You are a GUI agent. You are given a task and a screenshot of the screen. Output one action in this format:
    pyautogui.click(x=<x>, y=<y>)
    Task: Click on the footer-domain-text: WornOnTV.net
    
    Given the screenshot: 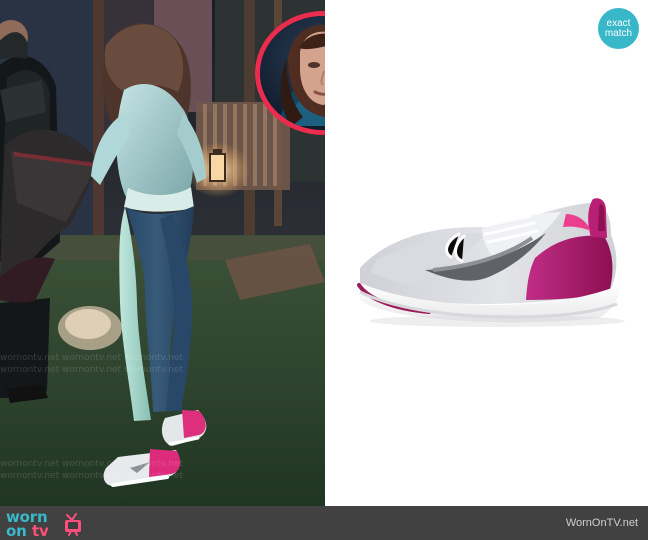 What is the action you would take?
    pyautogui.click(x=602, y=523)
    